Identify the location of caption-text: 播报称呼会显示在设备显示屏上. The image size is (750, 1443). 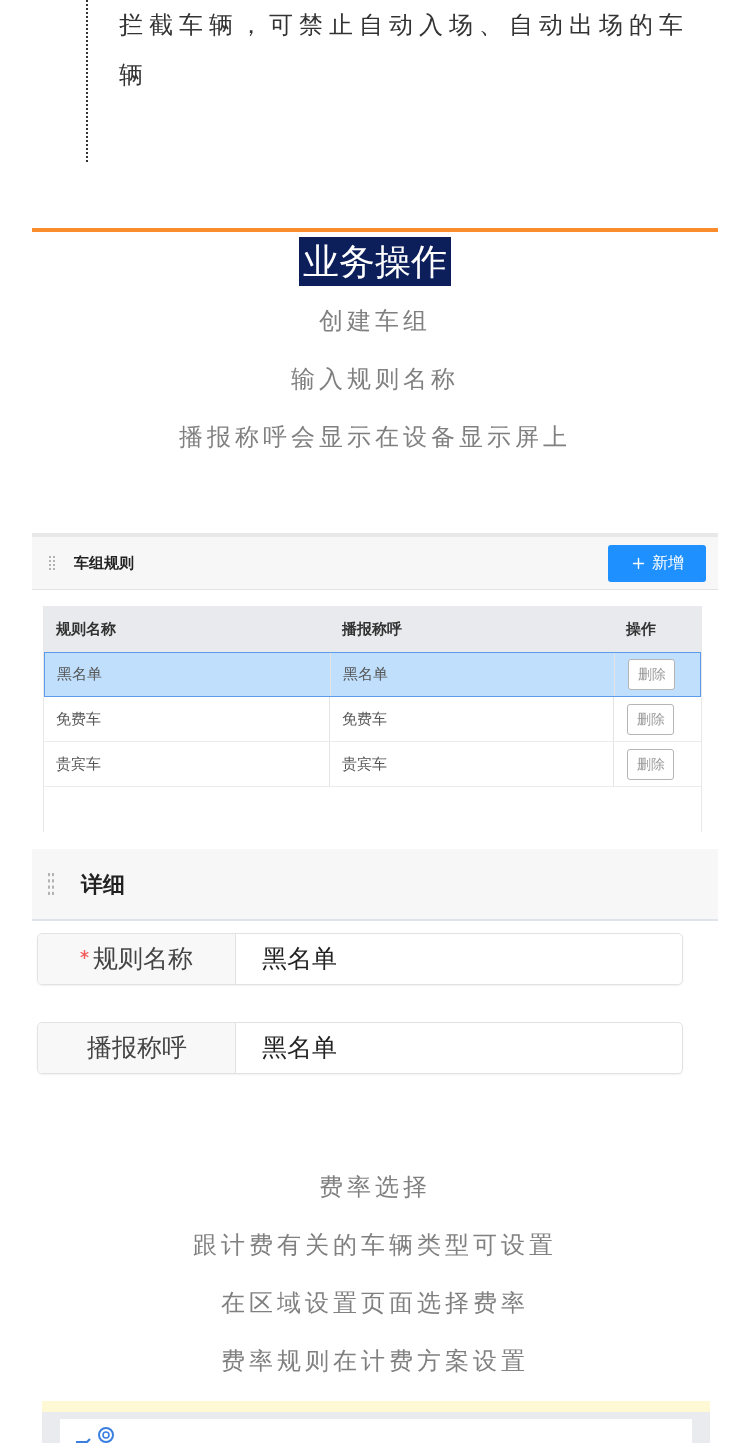
(375, 437).